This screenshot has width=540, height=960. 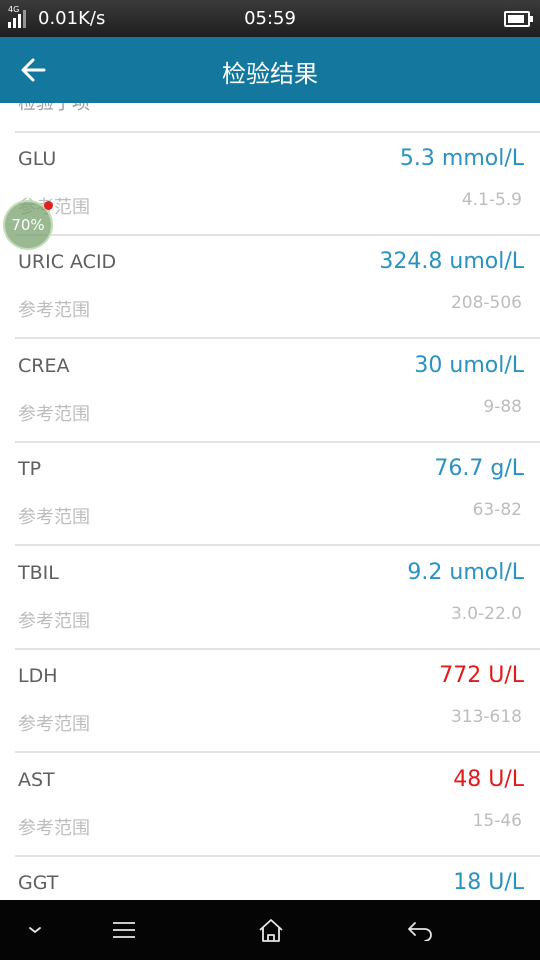 What do you see at coordinates (270, 184) in the screenshot?
I see `result-row-glu: GLU 5.3 mmol/L 参考范围 4.1-5.9` at bounding box center [270, 184].